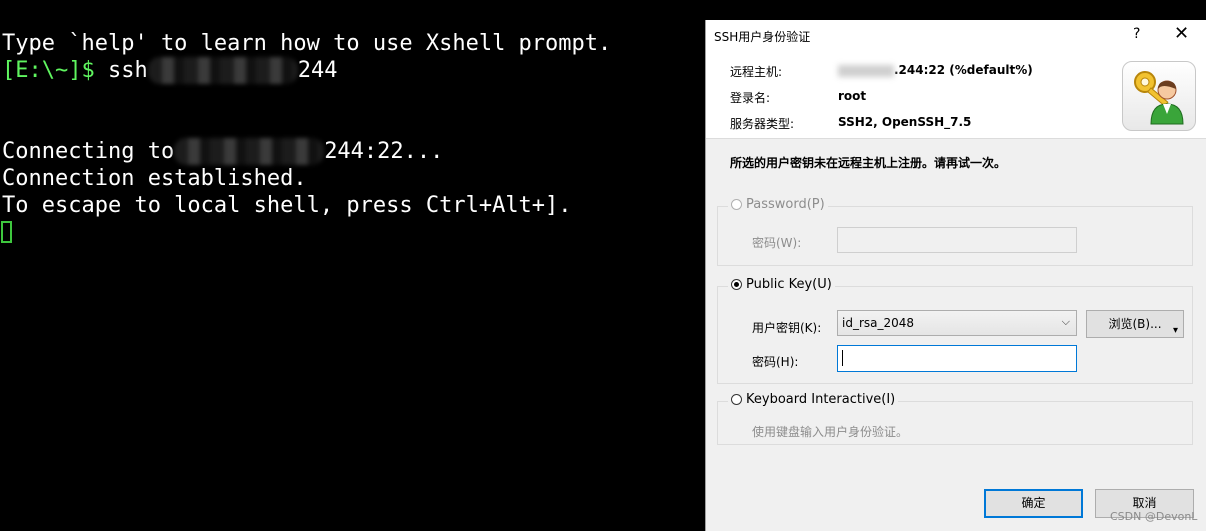  I want to click on login-label: 登录名:, so click(750, 98).